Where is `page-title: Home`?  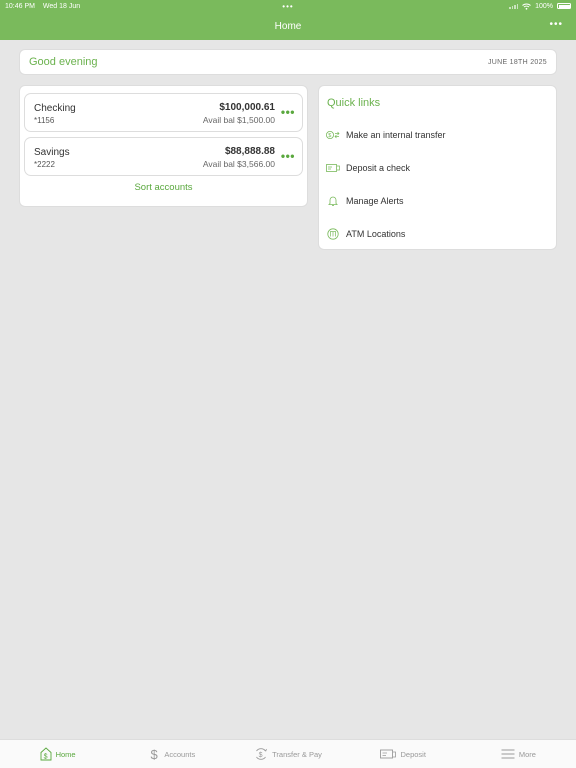 page-title: Home is located at coordinates (288, 26).